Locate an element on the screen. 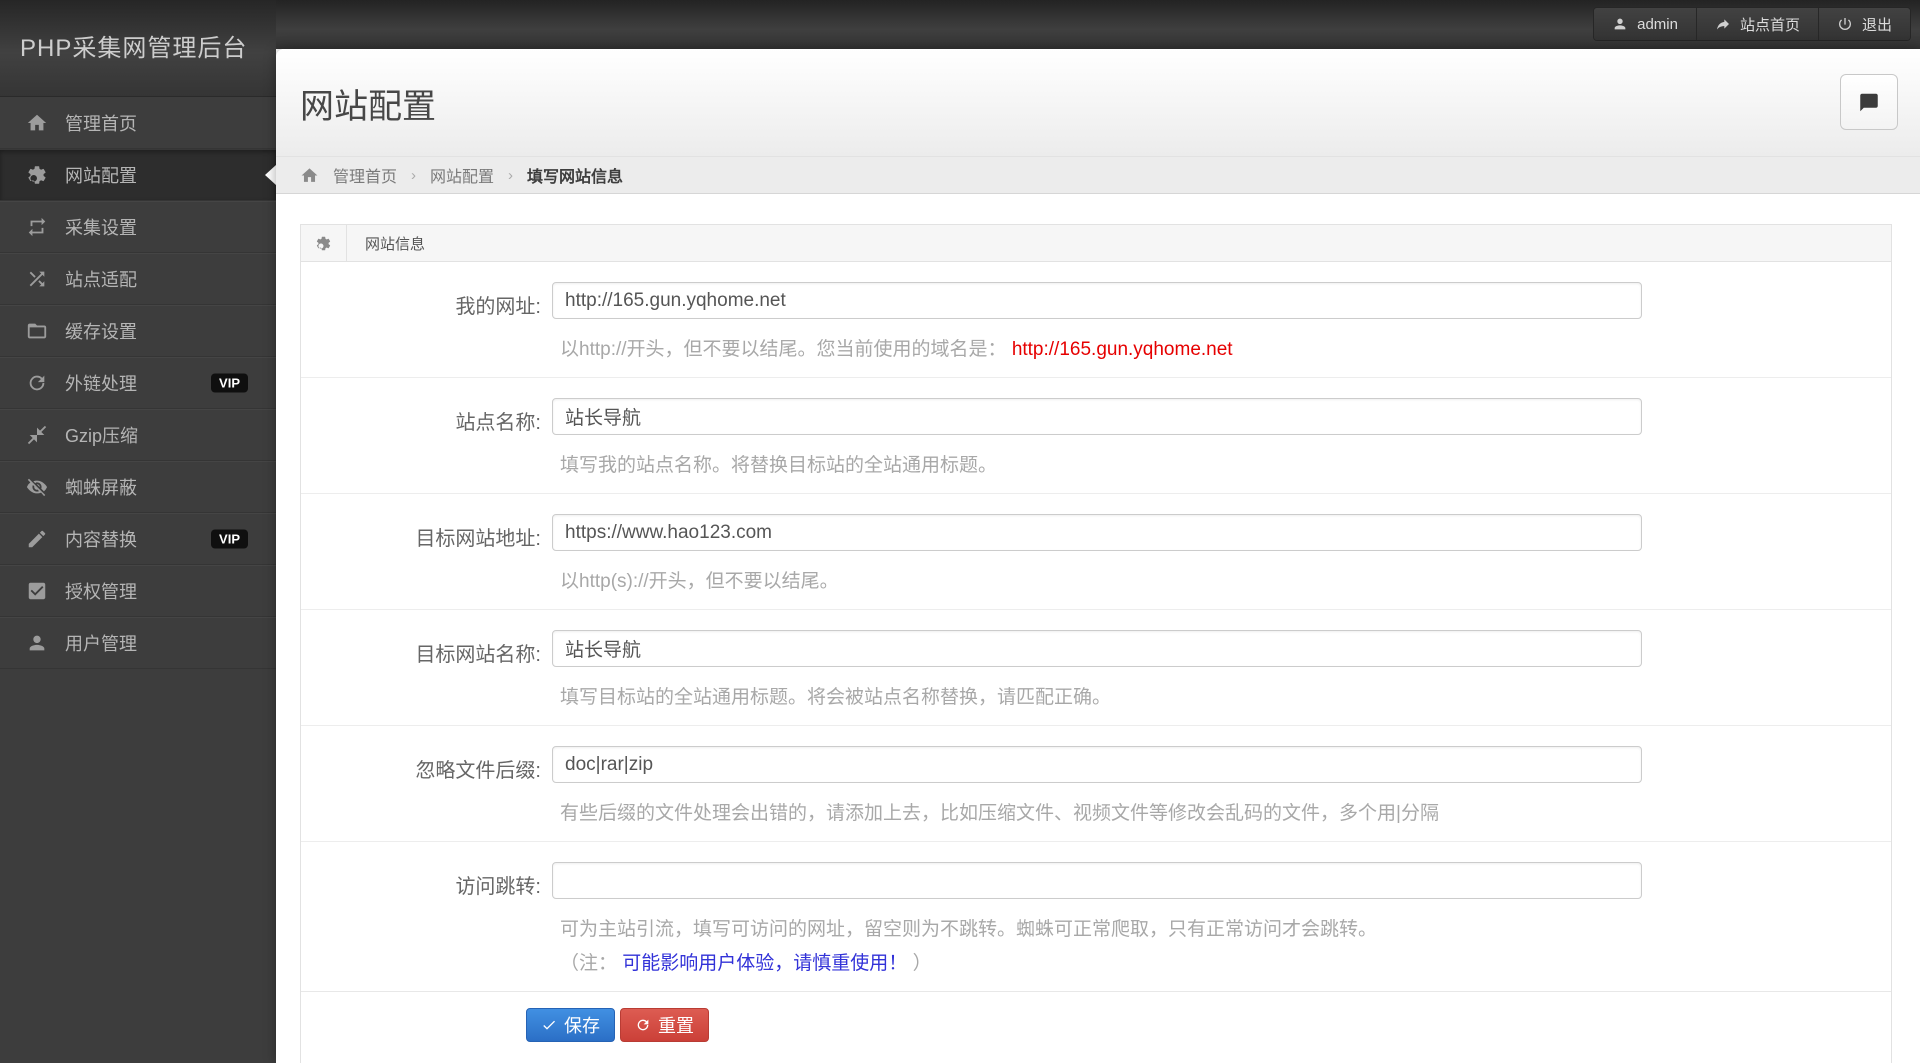 The width and height of the screenshot is (1920, 1063). topbar-actions: admin 站点首页 退出 is located at coordinates (1752, 24).